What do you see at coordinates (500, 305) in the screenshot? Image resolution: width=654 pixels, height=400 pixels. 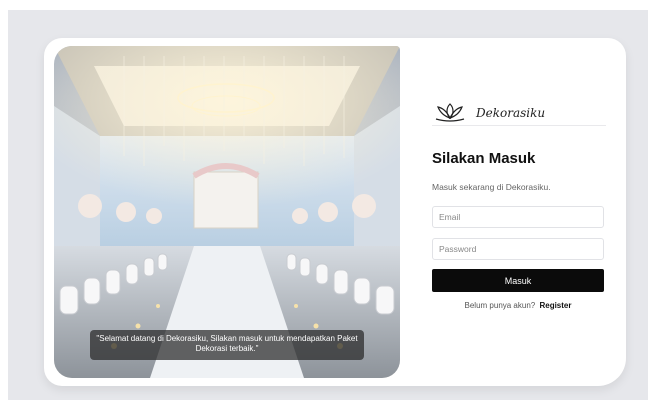 I see `register-prompt: Belum punya akun?` at bounding box center [500, 305].